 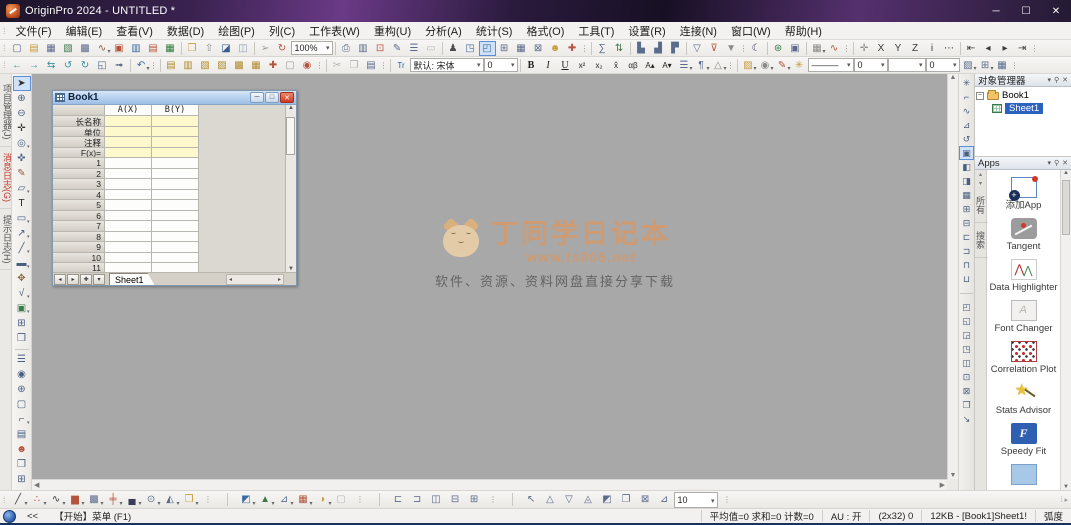 I want to click on graph-bottom-panel-icon: ⊔, so click(x=966, y=279).